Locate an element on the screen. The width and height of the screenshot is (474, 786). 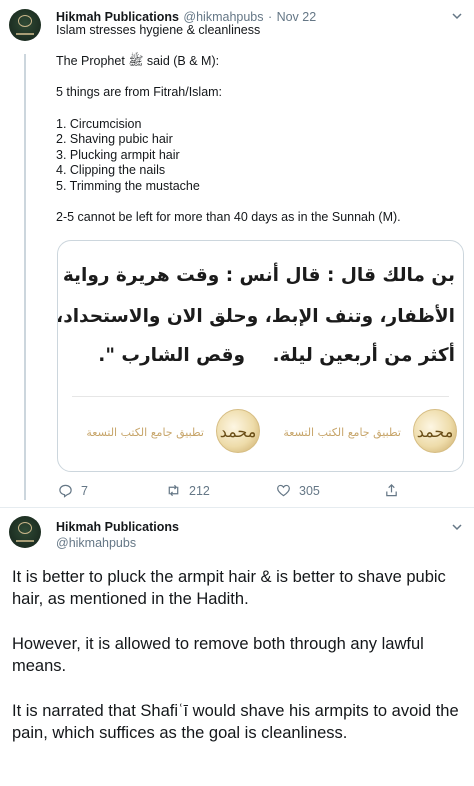
arabic-text-line-3: أكثر من أربعين ليلة. is located at coordinates (363, 355).